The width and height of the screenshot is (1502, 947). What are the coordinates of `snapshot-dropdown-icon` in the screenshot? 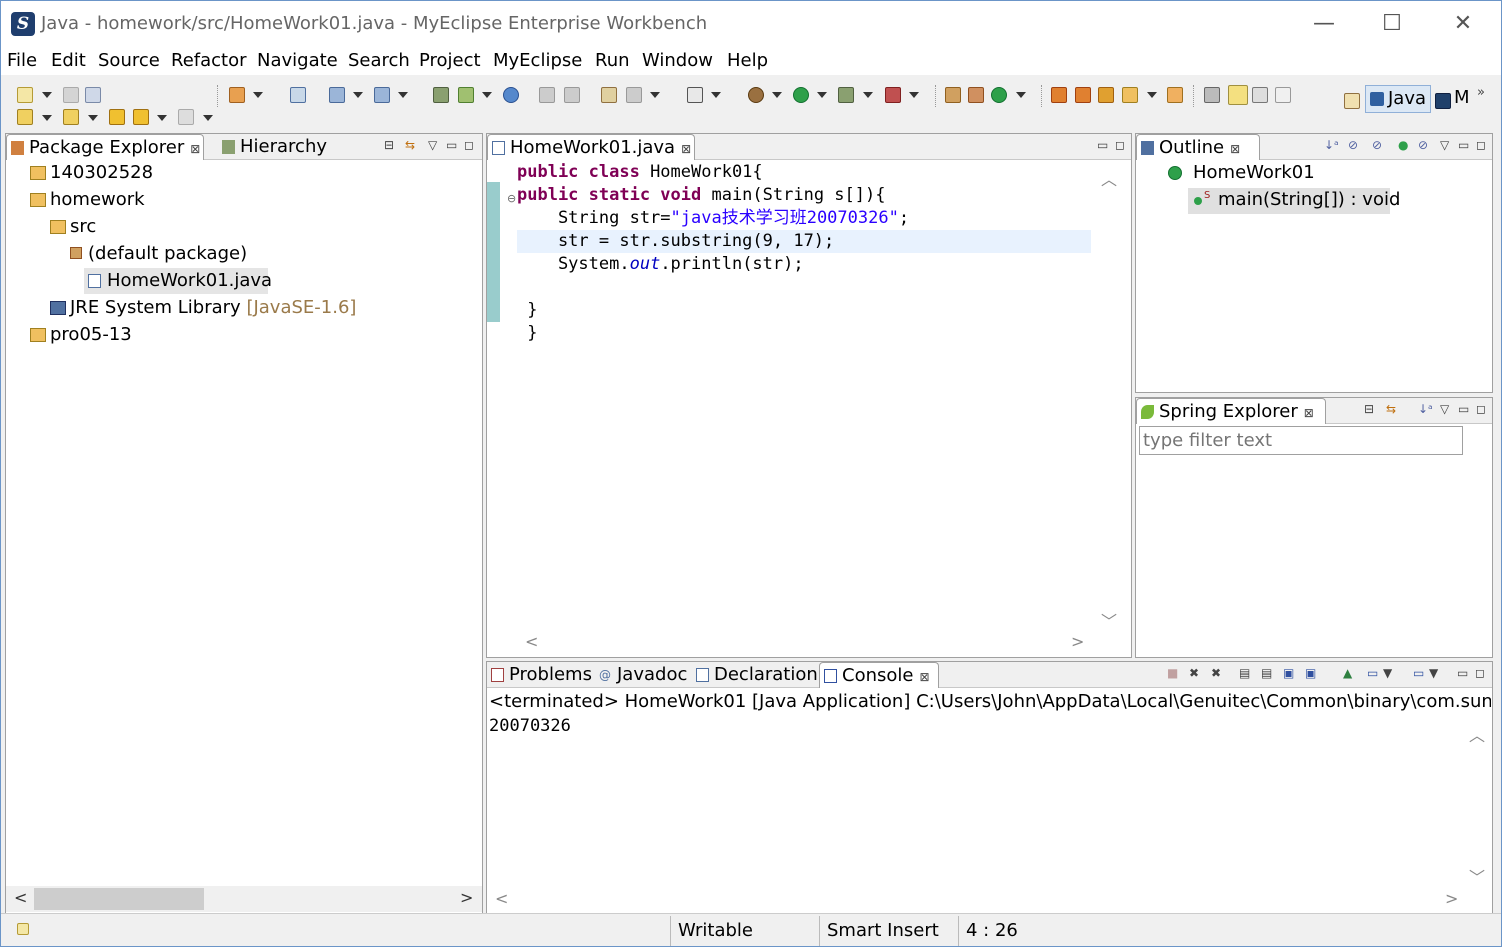 It's located at (716, 95).